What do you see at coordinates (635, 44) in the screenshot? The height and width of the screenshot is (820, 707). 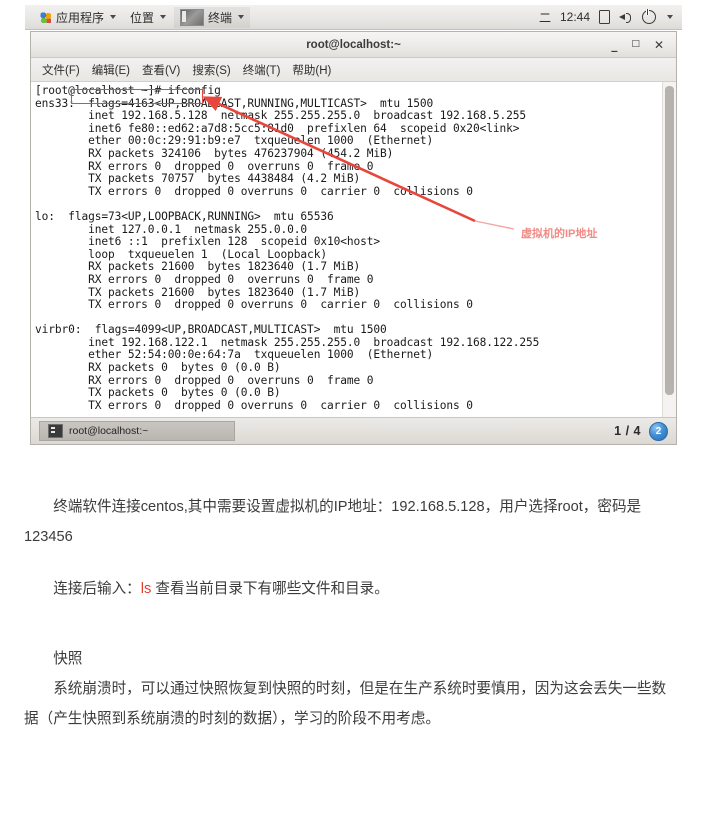 I see `maximize-button: □` at bounding box center [635, 44].